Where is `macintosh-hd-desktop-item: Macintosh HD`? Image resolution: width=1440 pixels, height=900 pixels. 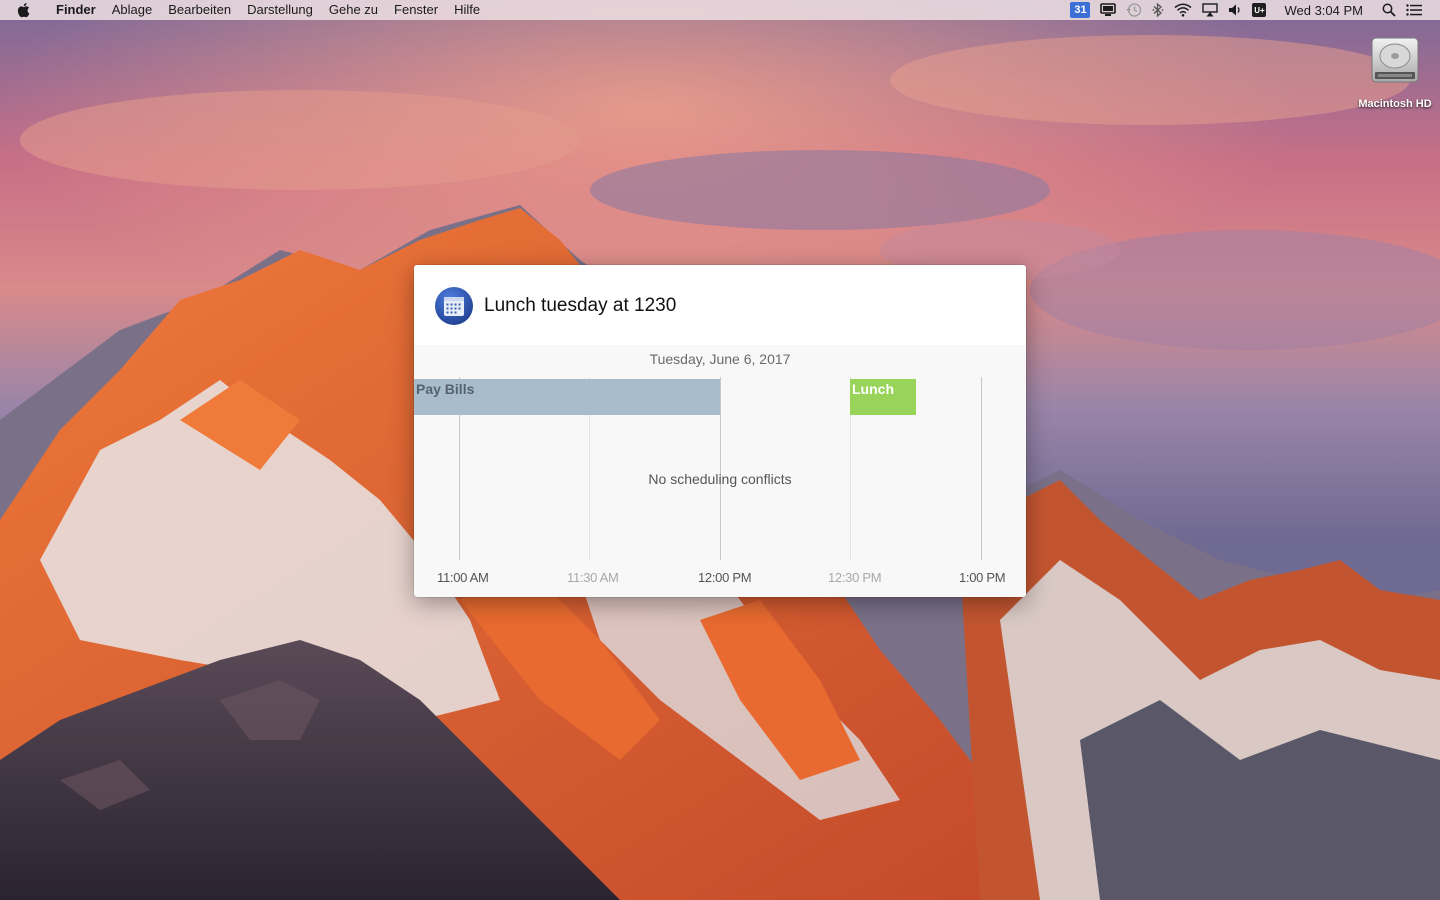 macintosh-hd-desktop-item: Macintosh HD is located at coordinates (1395, 72).